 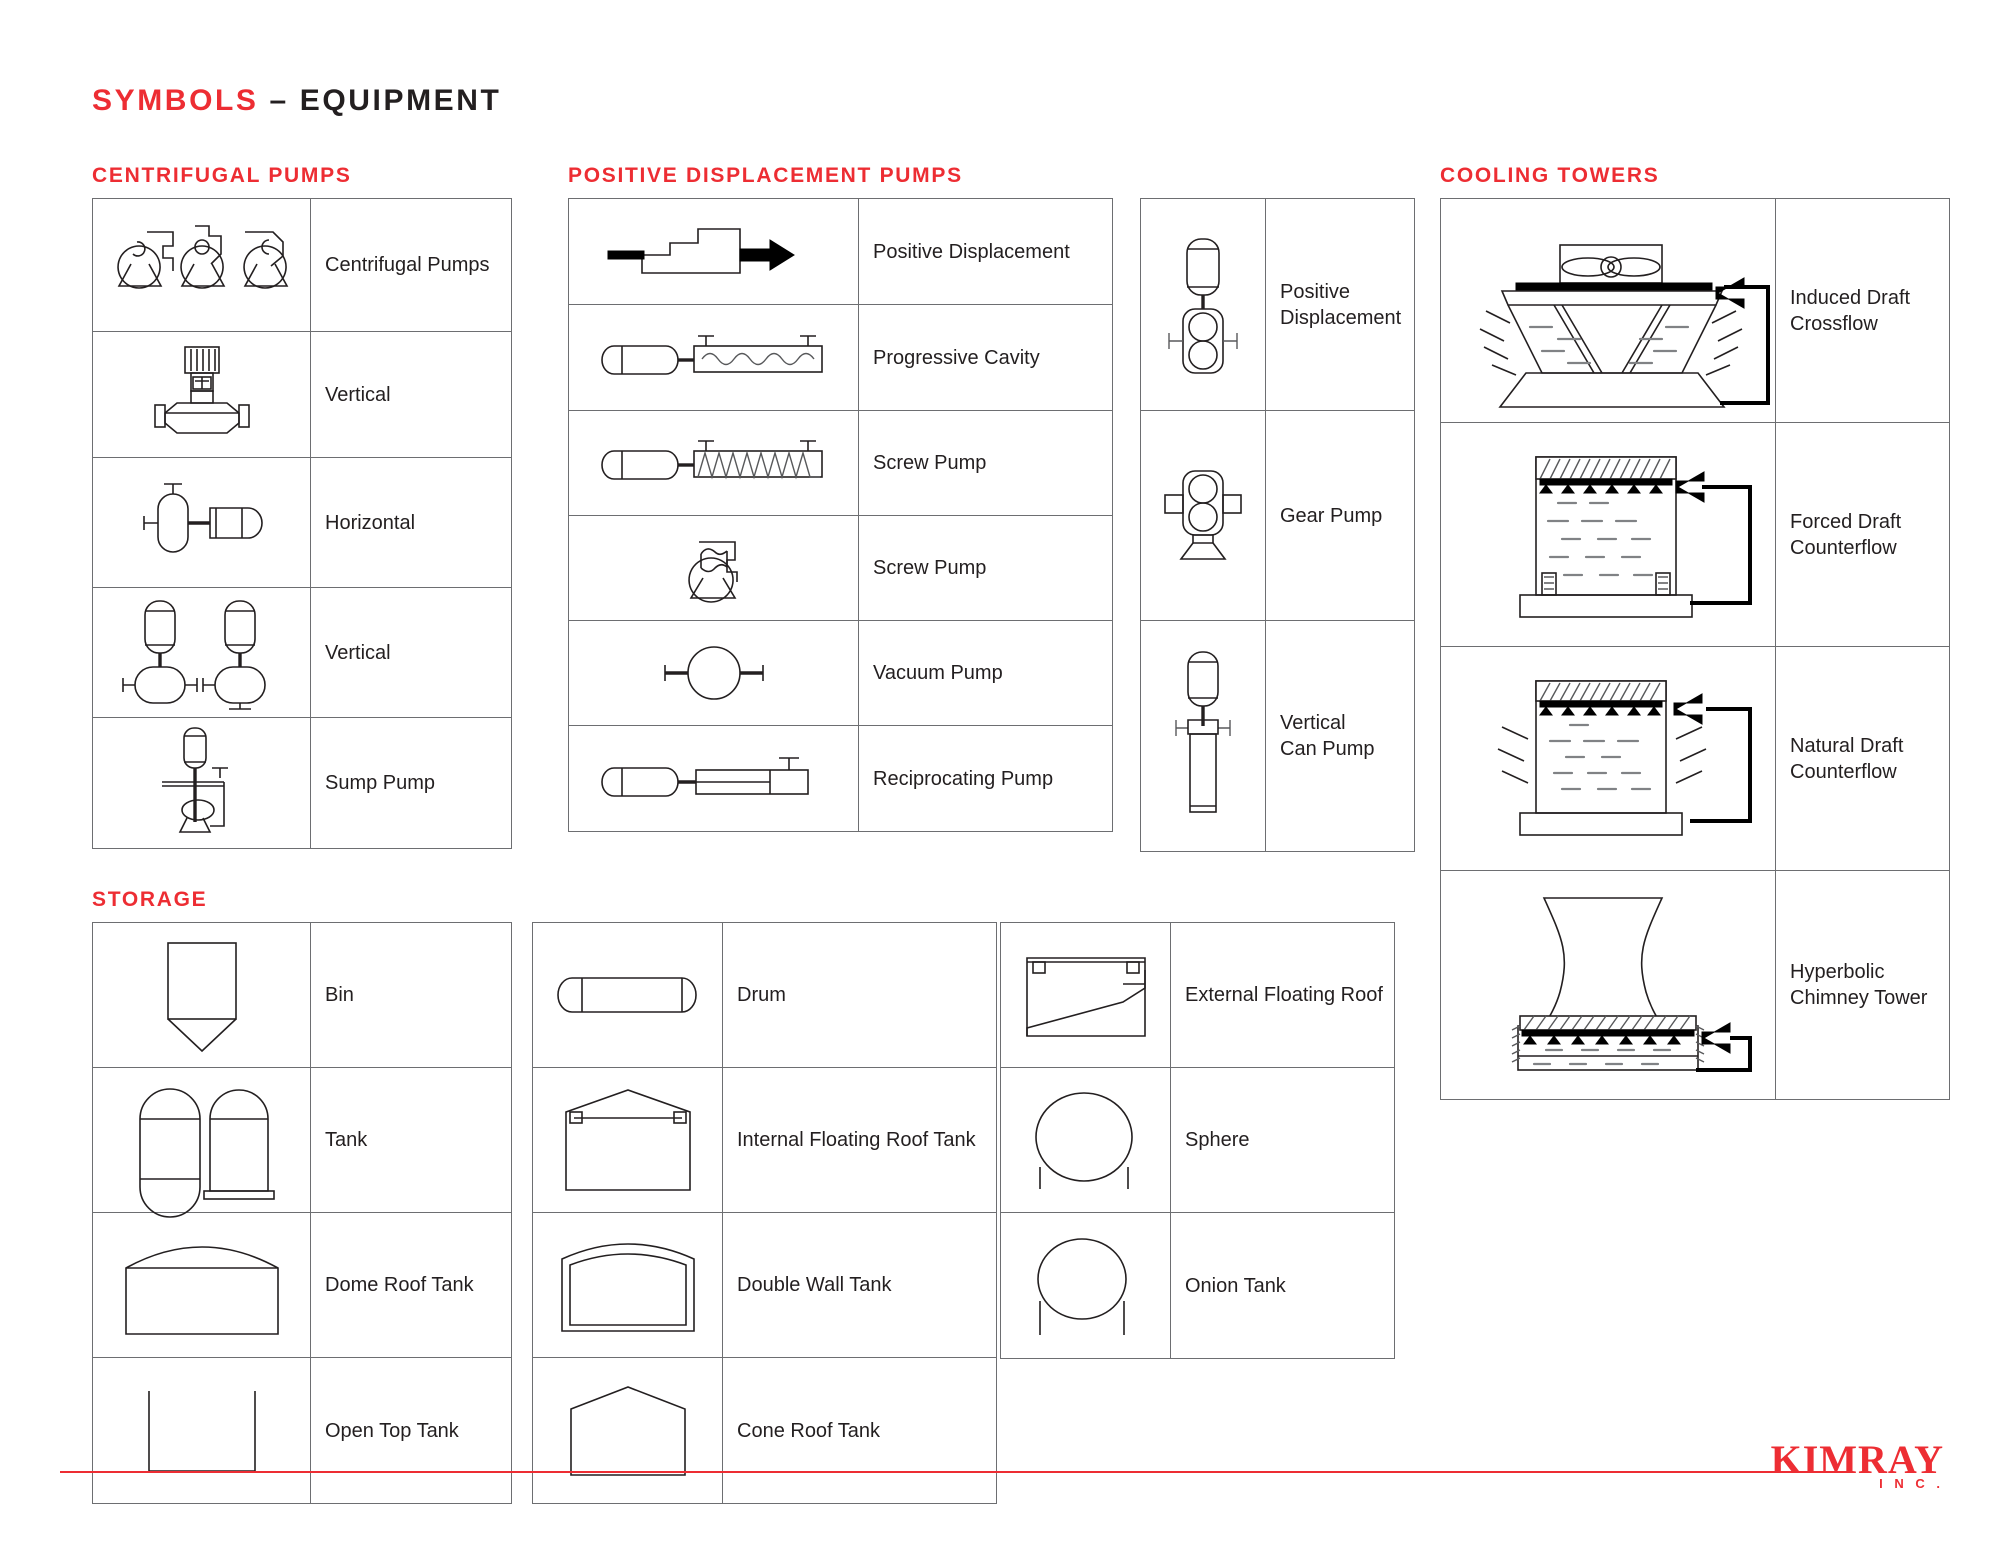 I want to click on symbol-screw-pump-rotary, so click(x=714, y=568).